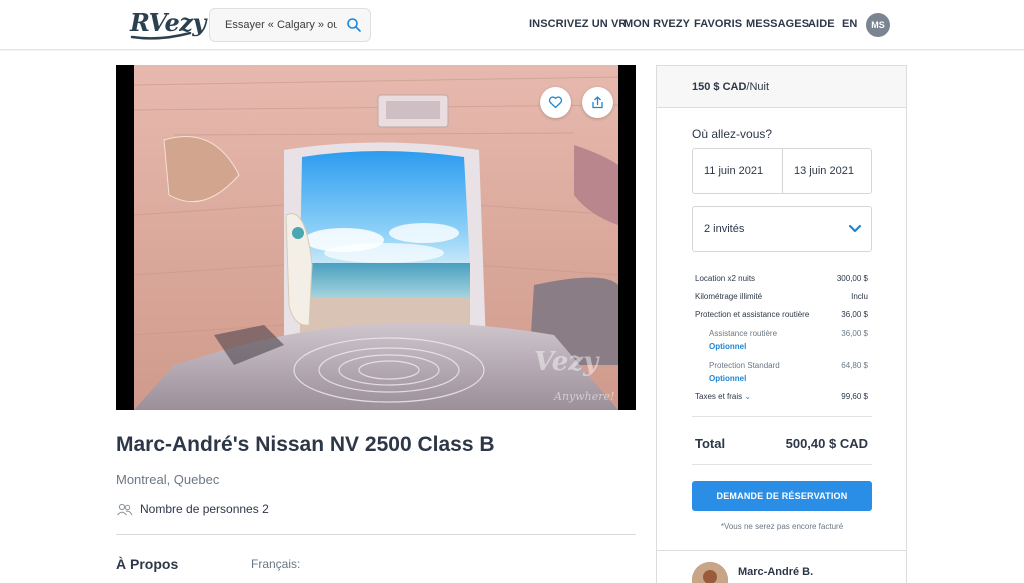  I want to click on heart-icon, so click(555, 102).